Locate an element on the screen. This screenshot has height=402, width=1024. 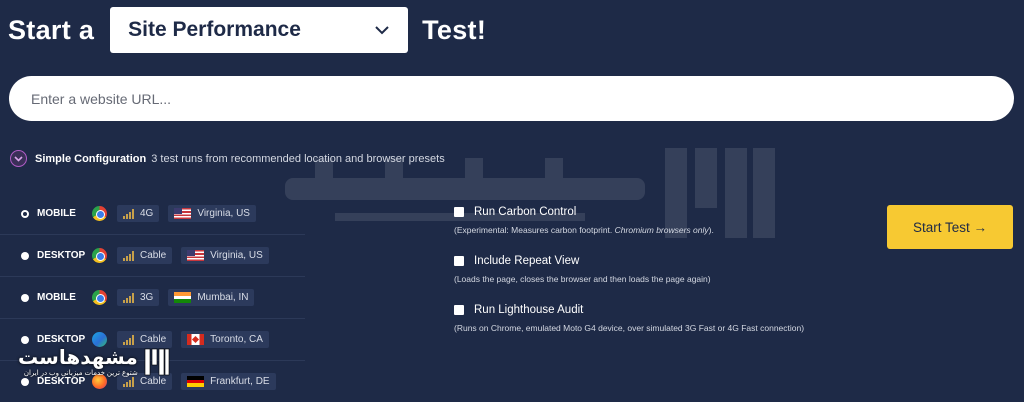
firefox-icon is located at coordinates (99, 381).